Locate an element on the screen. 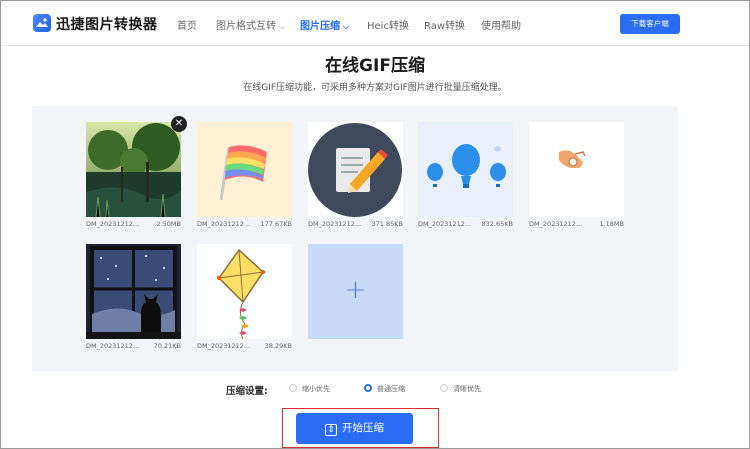  radio-normal-compress: 普通压缩 is located at coordinates (384, 389).